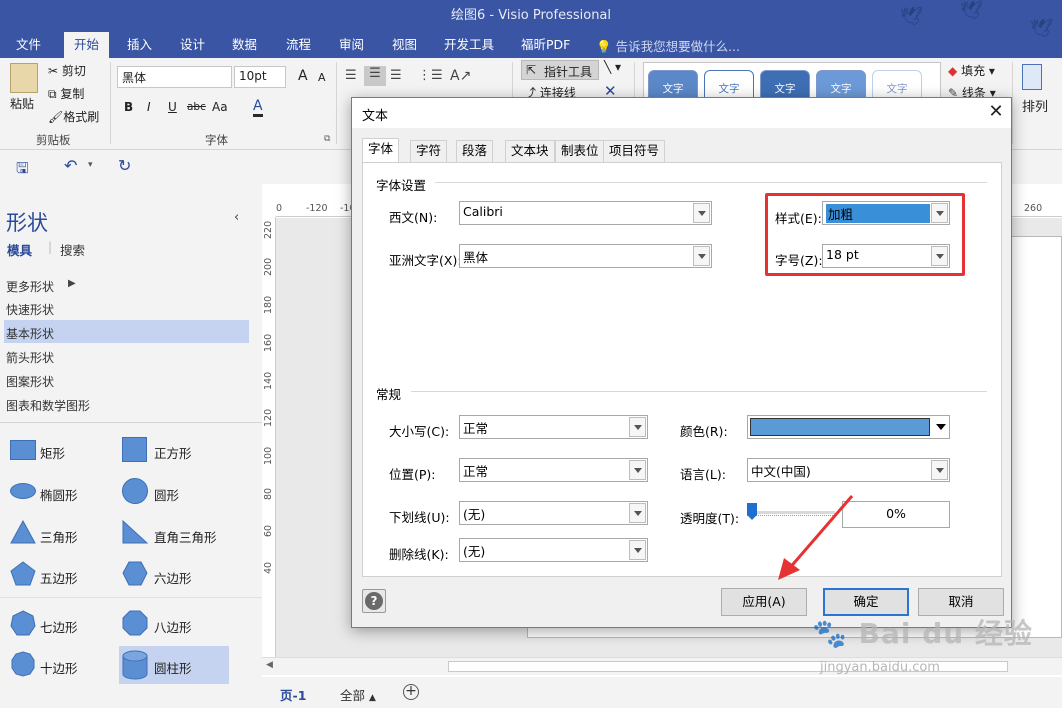 This screenshot has width=1062, height=708. What do you see at coordinates (351, 75) in the screenshot?
I see `align-top-icon: ☰` at bounding box center [351, 75].